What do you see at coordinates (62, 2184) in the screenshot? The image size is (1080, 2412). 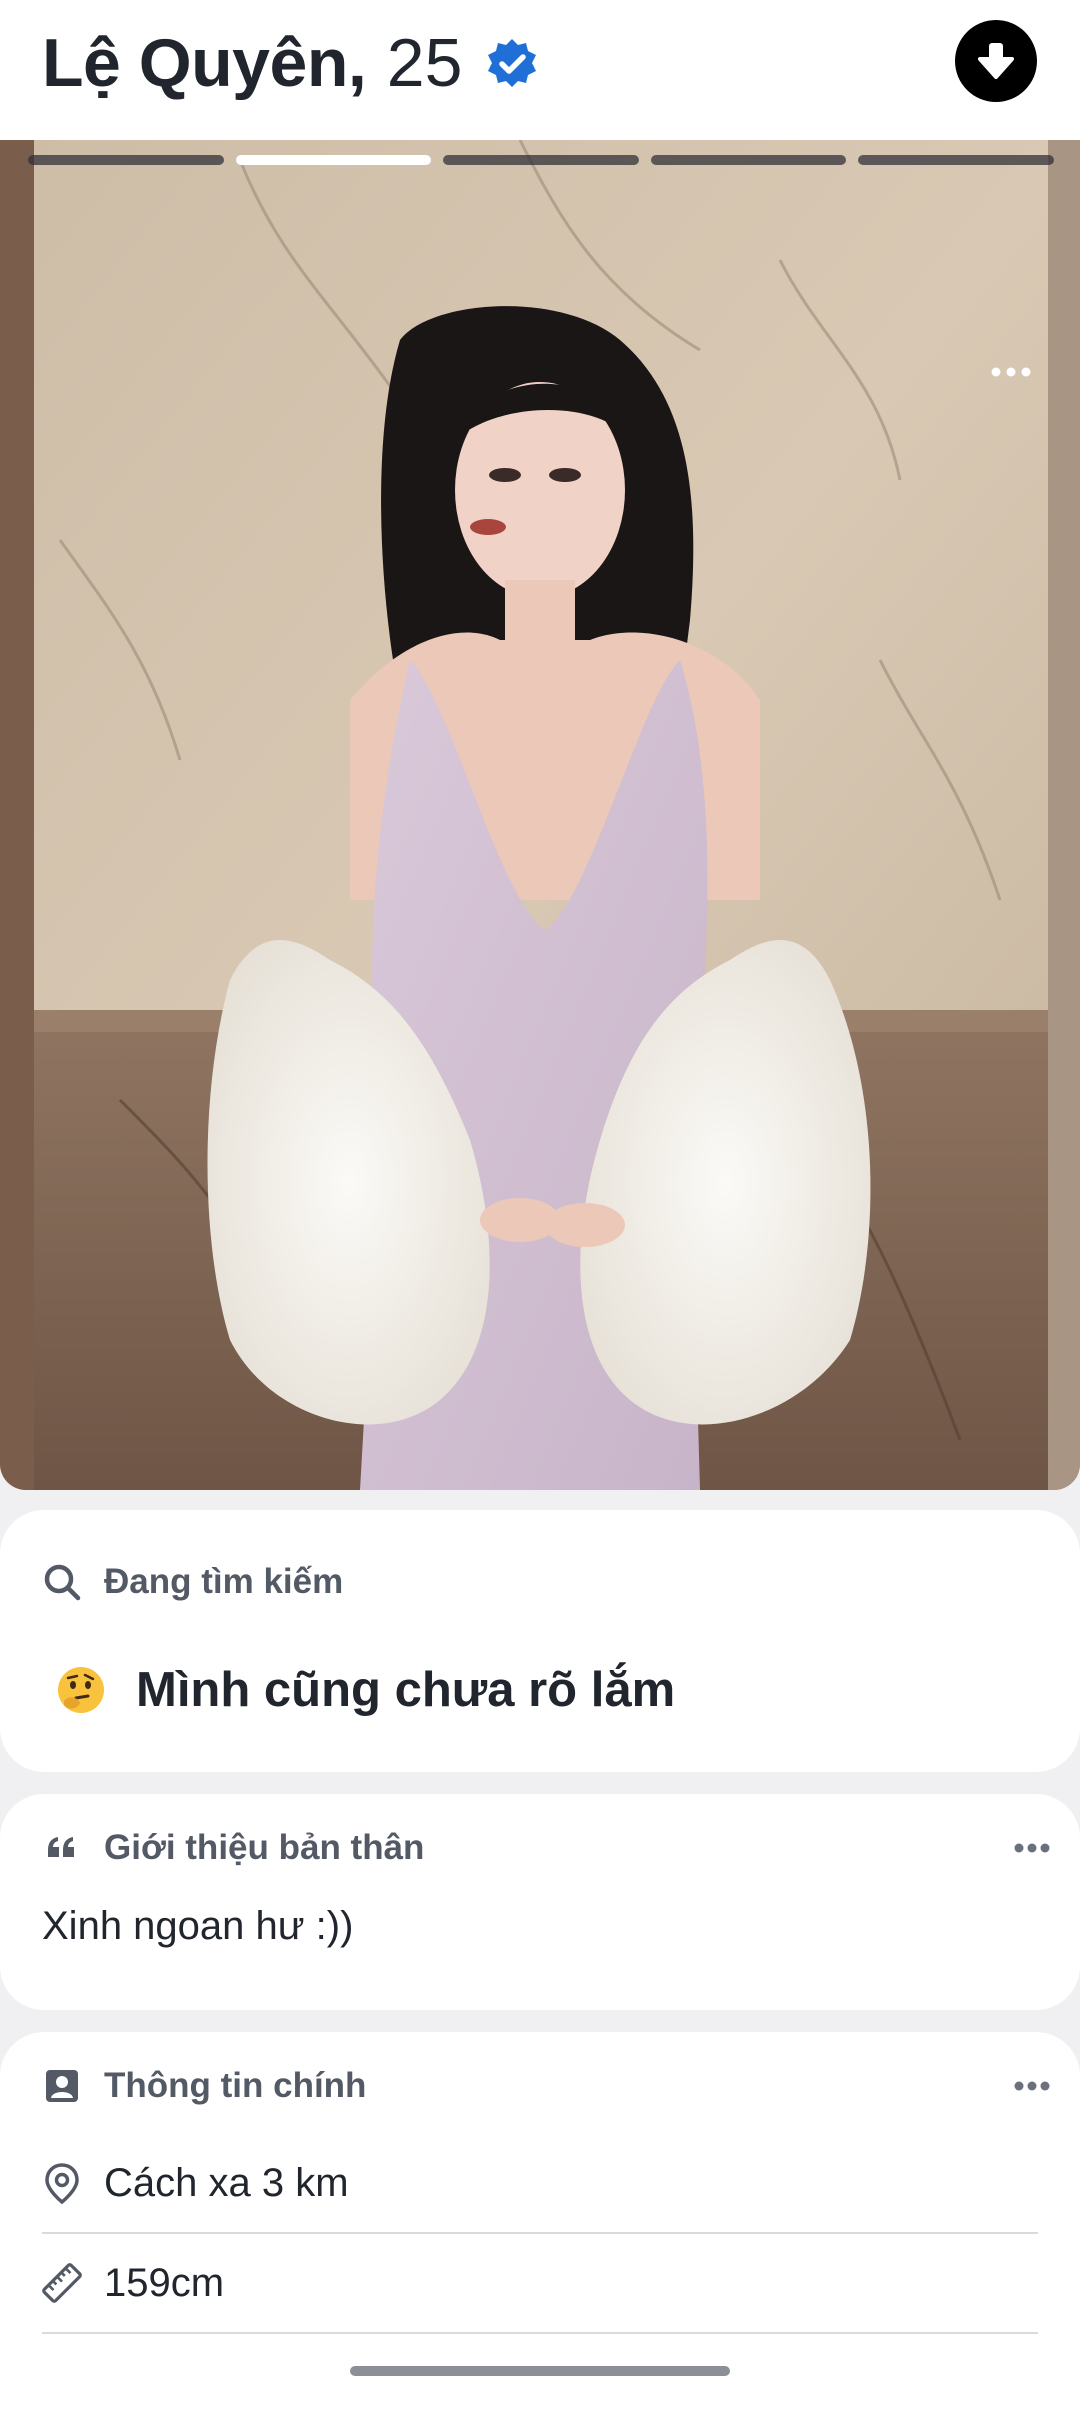 I see `location-pin-icon` at bounding box center [62, 2184].